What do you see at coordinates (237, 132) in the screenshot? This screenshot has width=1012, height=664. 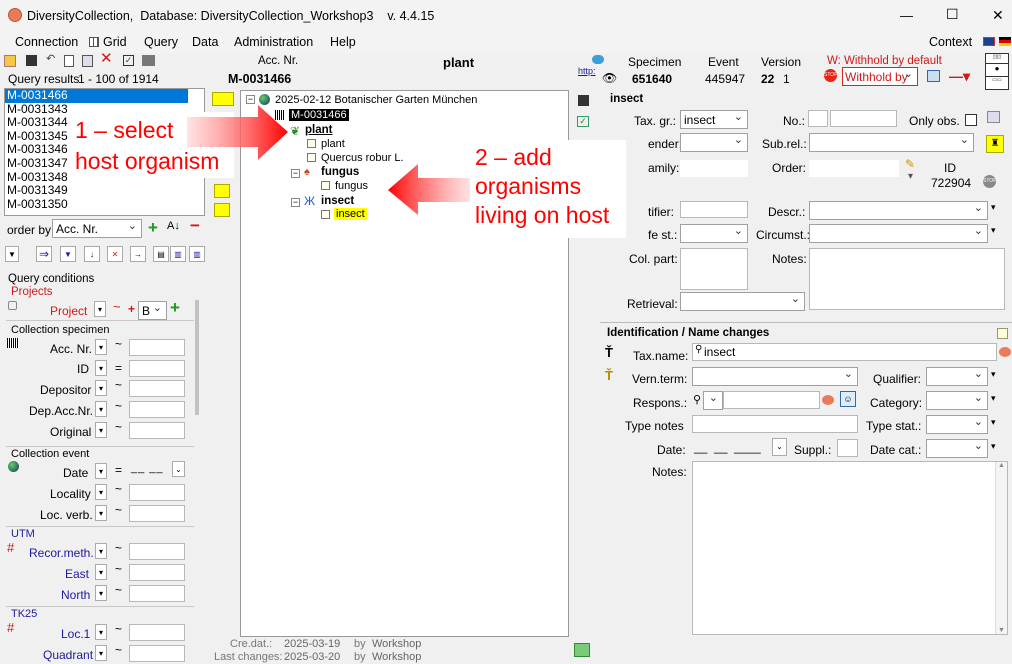 I see `arrow-to-host` at bounding box center [237, 132].